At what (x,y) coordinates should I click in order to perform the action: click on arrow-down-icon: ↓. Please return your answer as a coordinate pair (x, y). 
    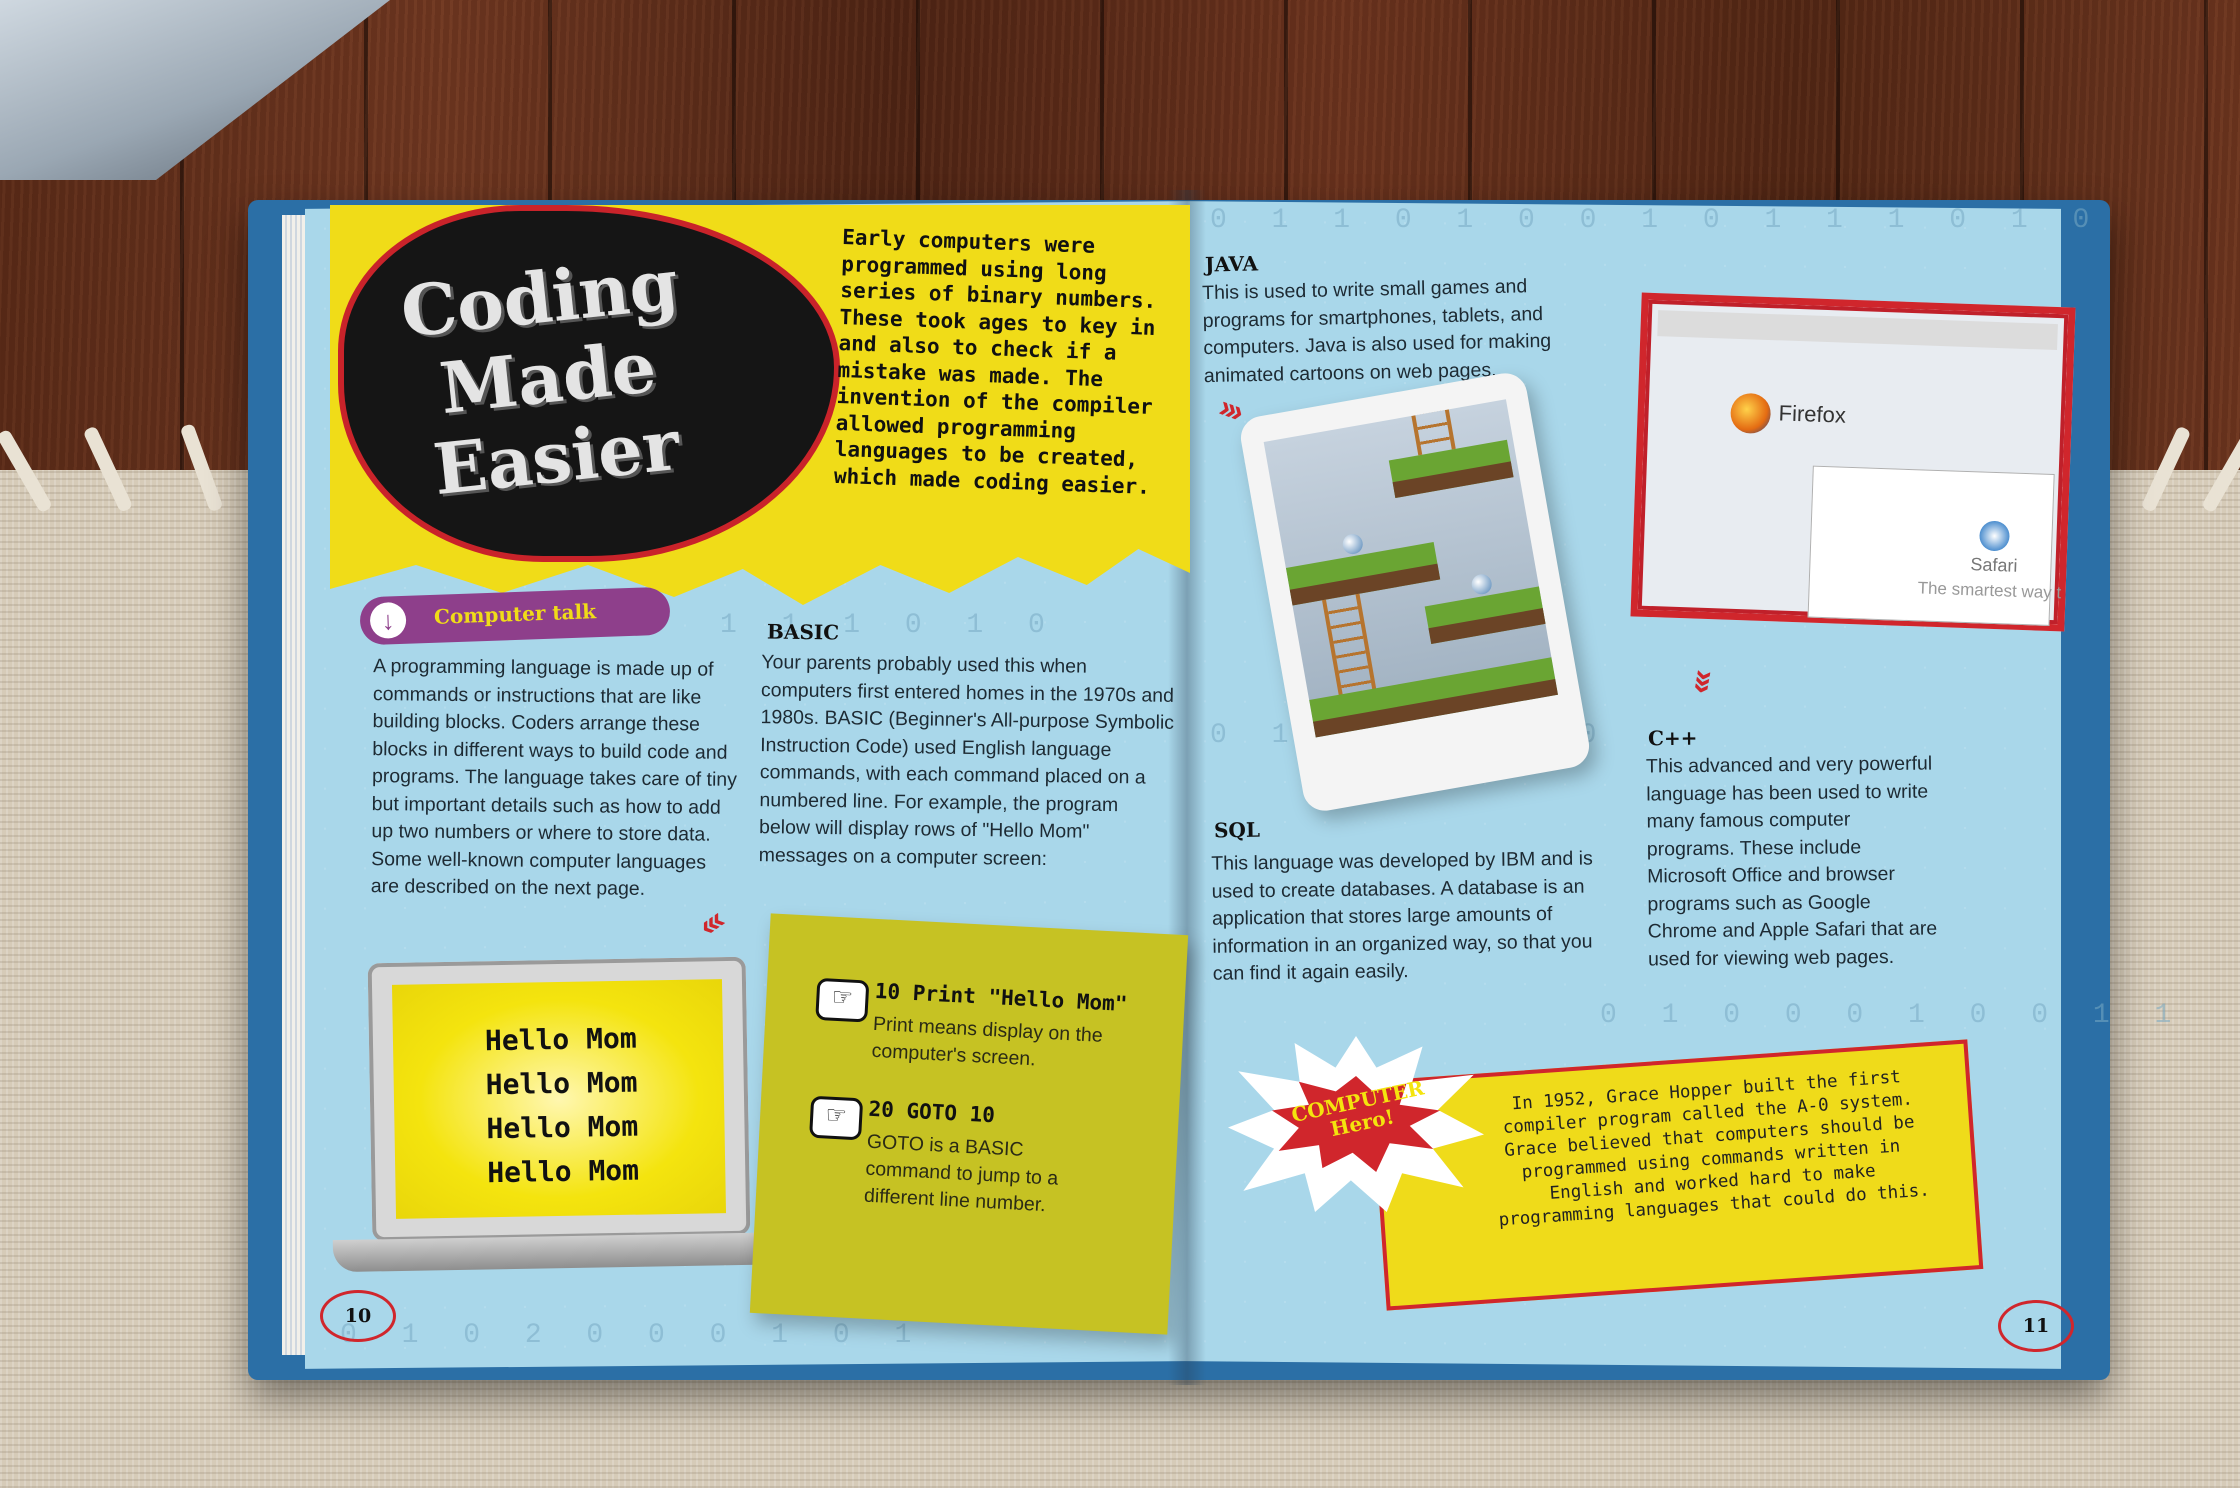
    Looking at the image, I should click on (388, 620).